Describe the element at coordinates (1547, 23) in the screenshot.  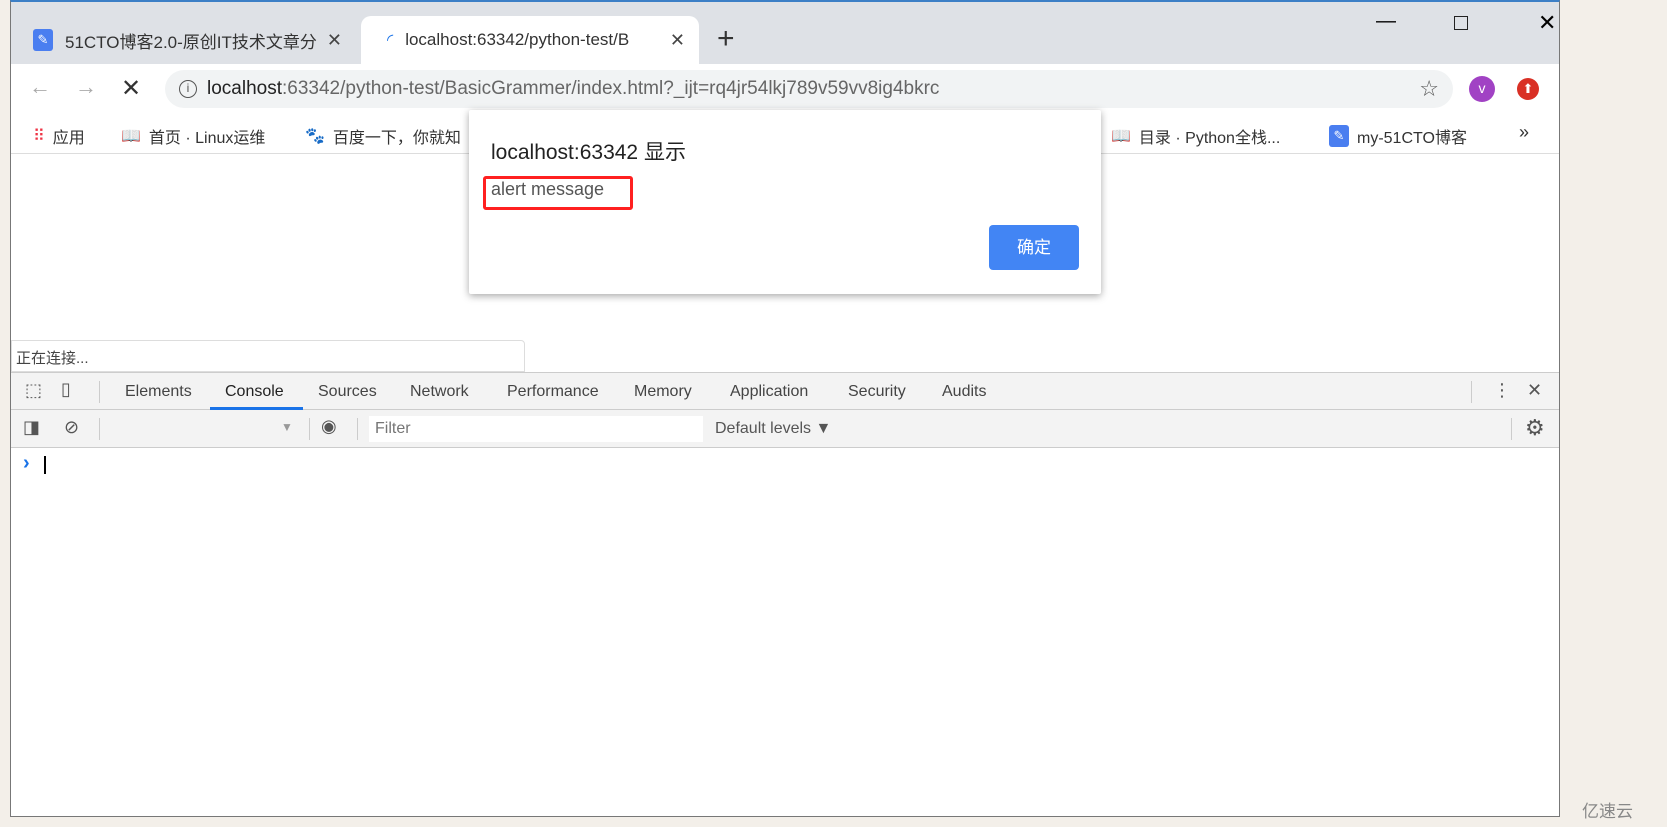
I see `close-window-button: ✕` at that location.